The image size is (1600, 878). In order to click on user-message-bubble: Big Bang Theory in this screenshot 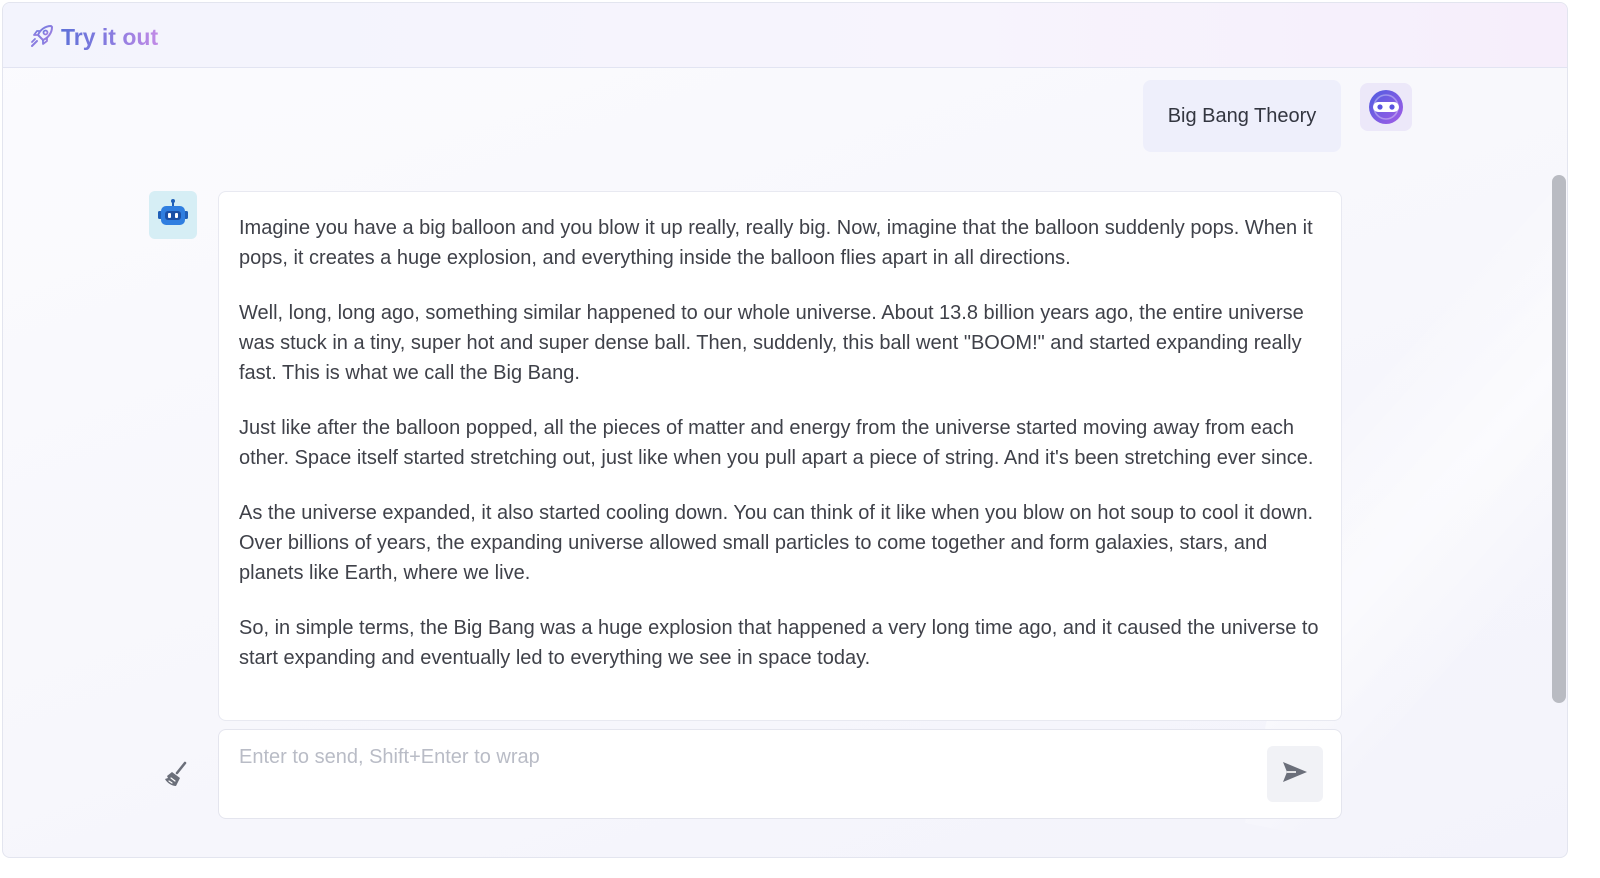, I will do `click(1242, 116)`.